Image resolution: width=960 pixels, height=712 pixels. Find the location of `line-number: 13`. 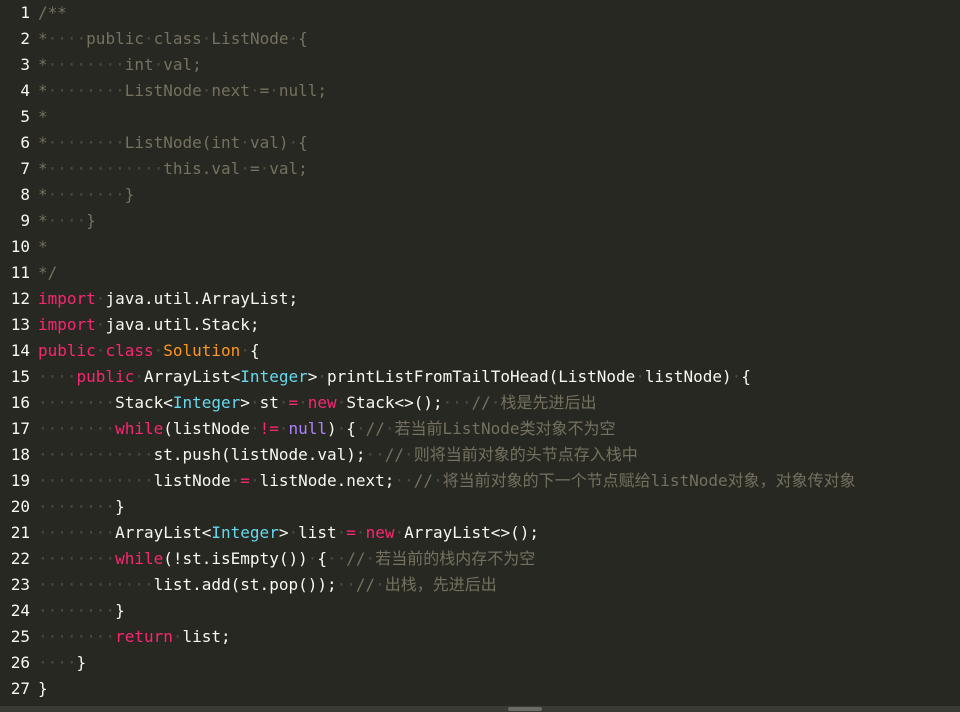

line-number: 13 is located at coordinates (20, 324).